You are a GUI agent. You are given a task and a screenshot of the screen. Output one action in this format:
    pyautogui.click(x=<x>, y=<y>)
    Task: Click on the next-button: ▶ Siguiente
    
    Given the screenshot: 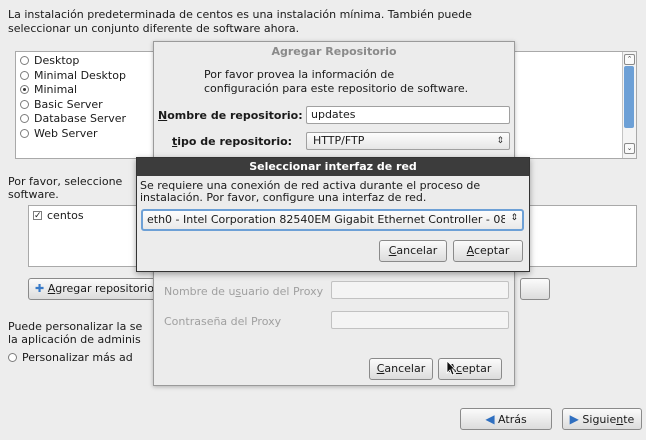 What is the action you would take?
    pyautogui.click(x=602, y=419)
    